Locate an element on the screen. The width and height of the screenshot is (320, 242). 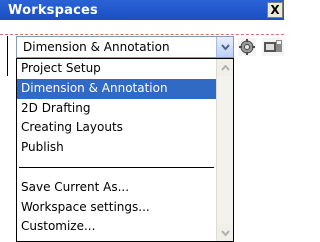
list-item-creating-layouts: Creating Layouts is located at coordinates (116, 128).